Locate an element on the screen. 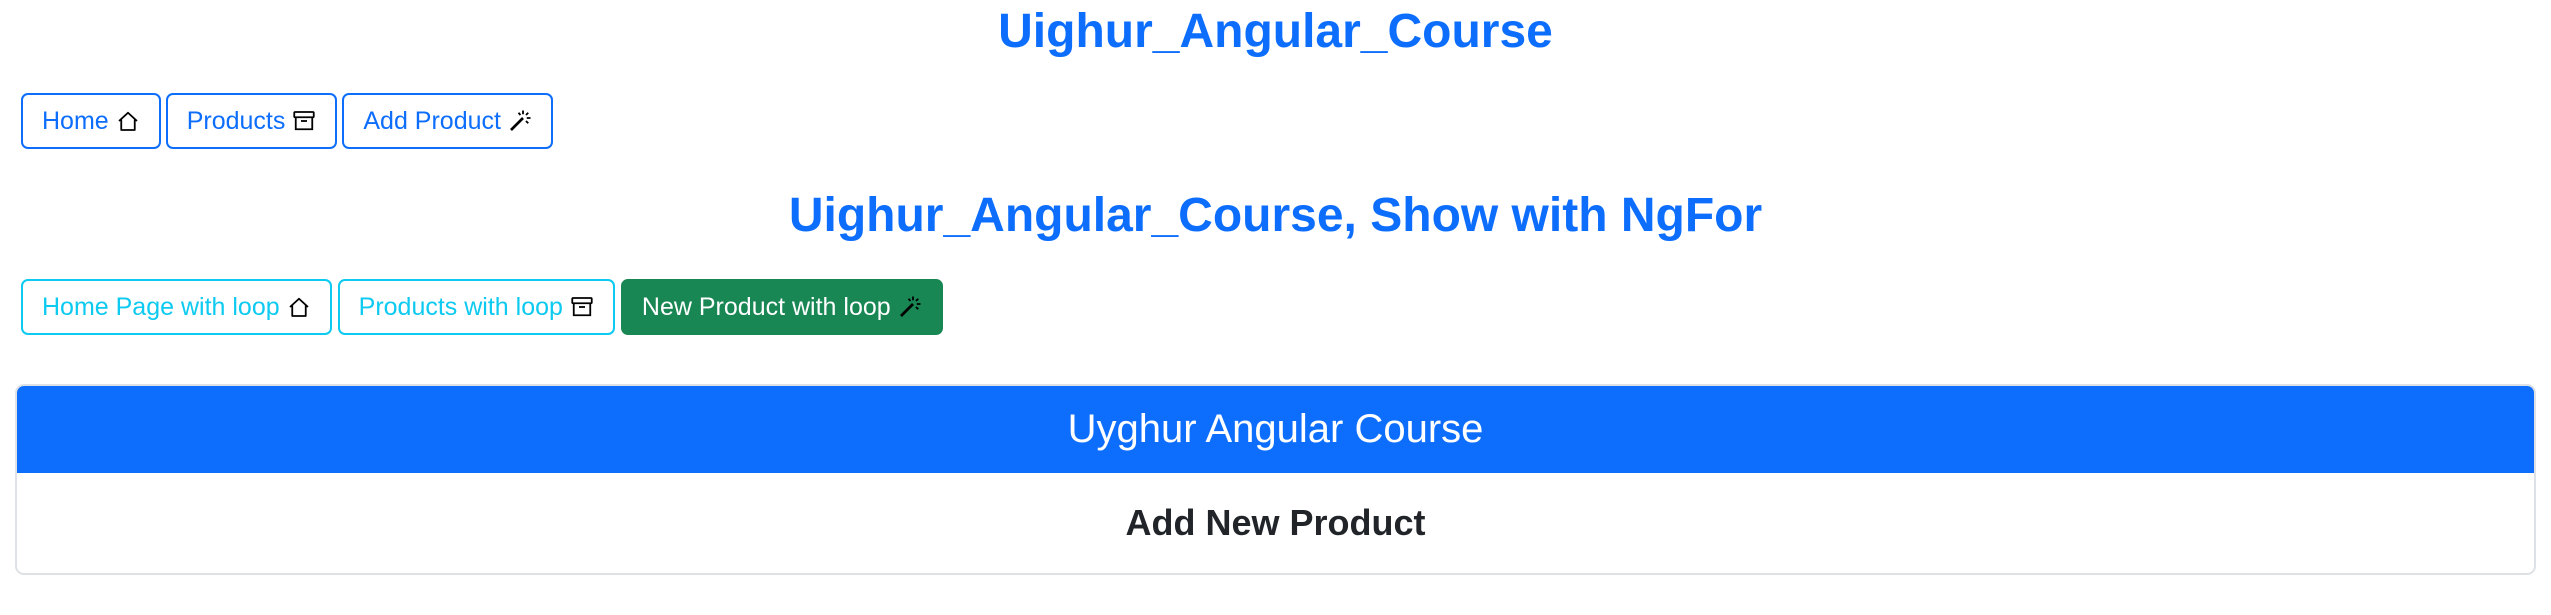  products-button-label: Products is located at coordinates (236, 120).